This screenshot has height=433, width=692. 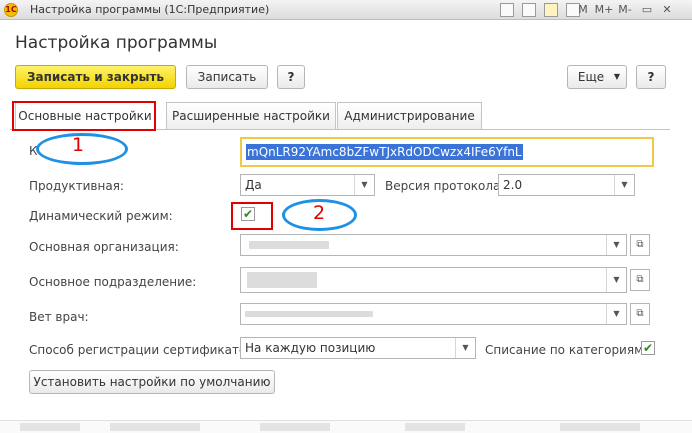 I want to click on organization-input: ▼, so click(x=433, y=245).